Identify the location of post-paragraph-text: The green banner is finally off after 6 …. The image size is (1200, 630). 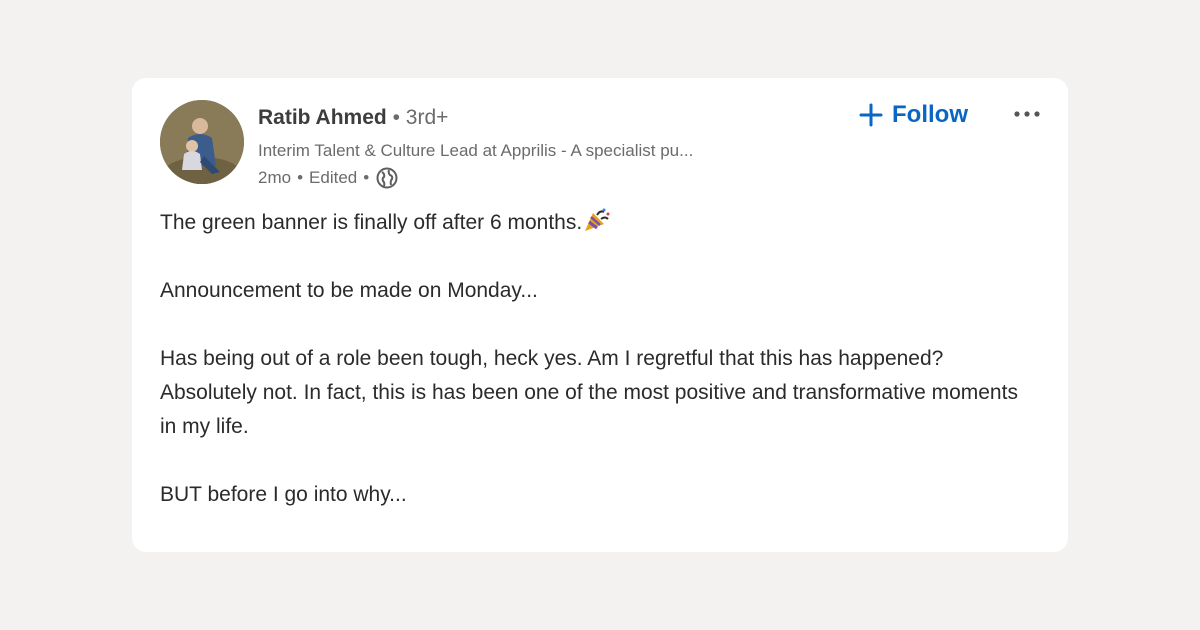
(371, 222).